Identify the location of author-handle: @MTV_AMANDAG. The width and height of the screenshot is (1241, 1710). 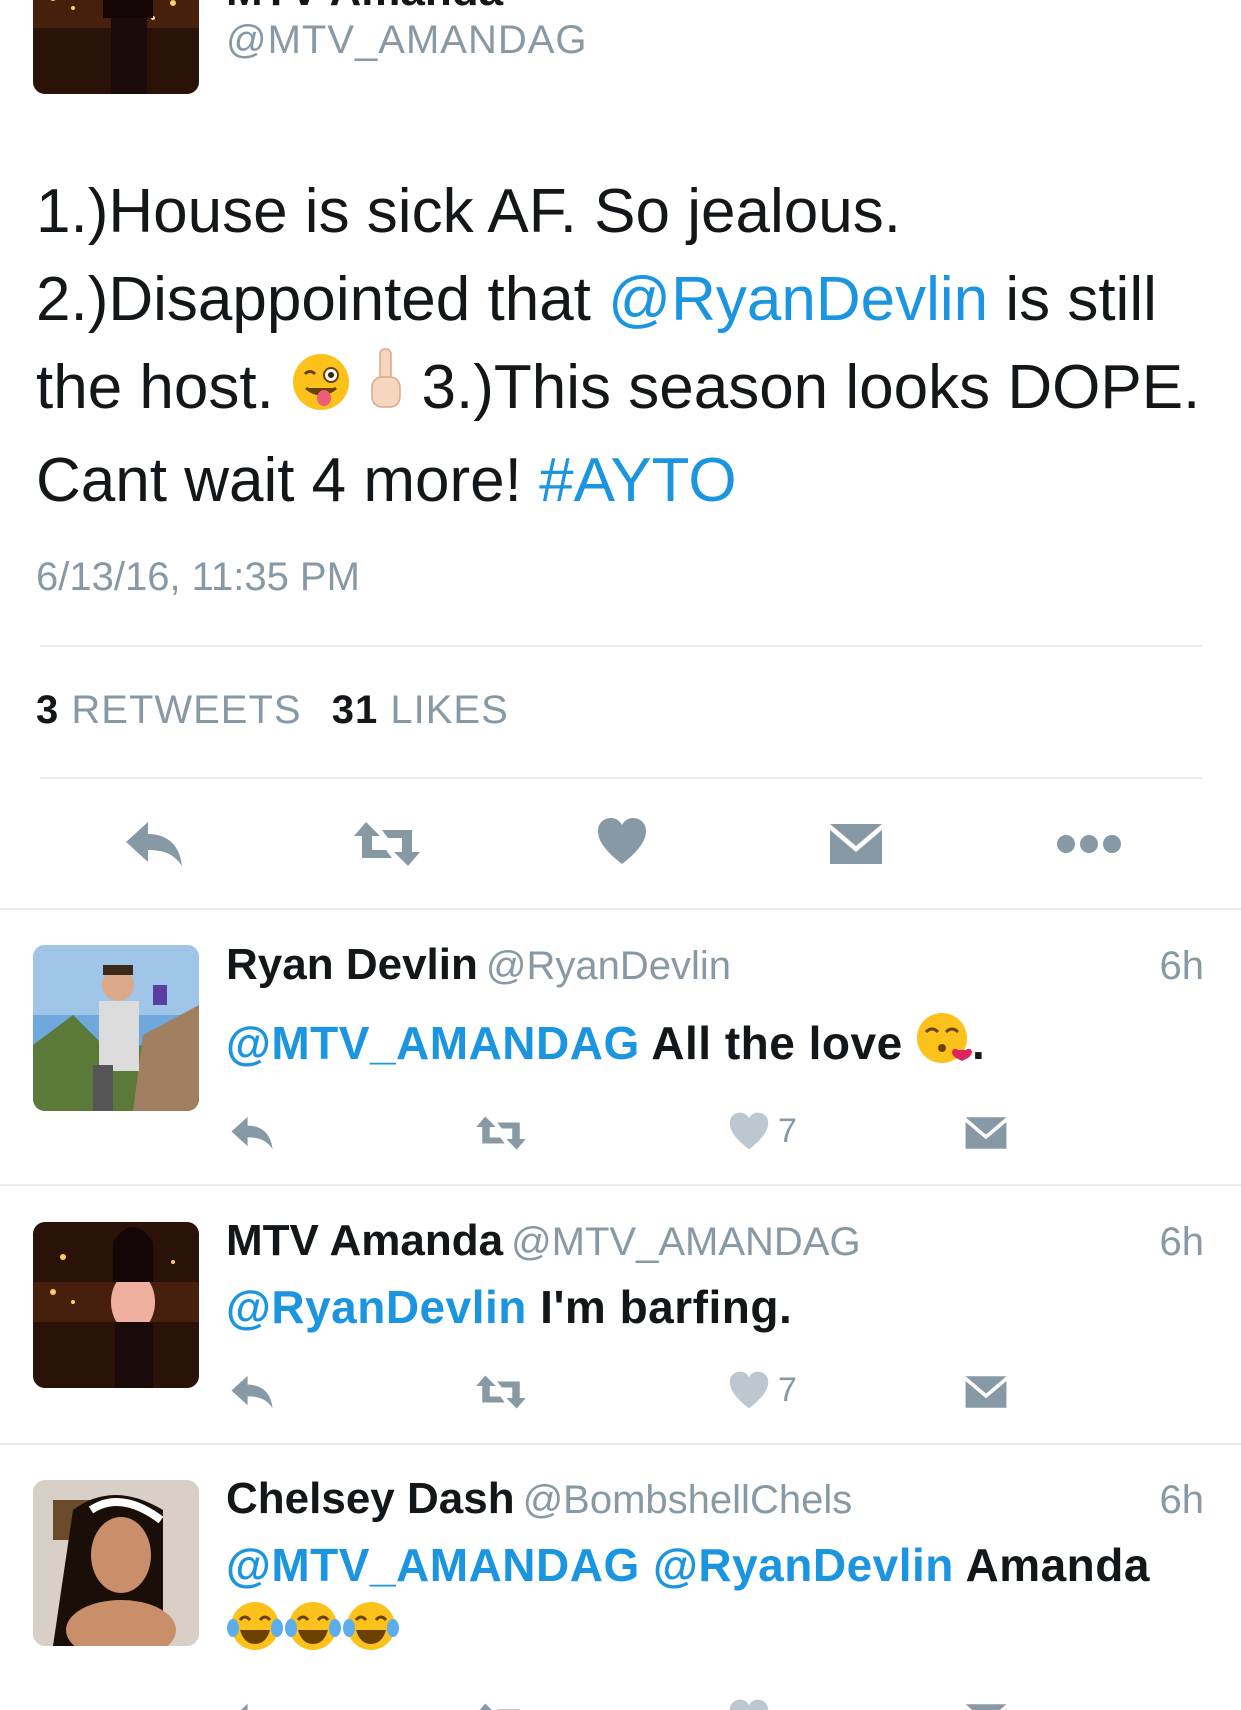
(686, 1242).